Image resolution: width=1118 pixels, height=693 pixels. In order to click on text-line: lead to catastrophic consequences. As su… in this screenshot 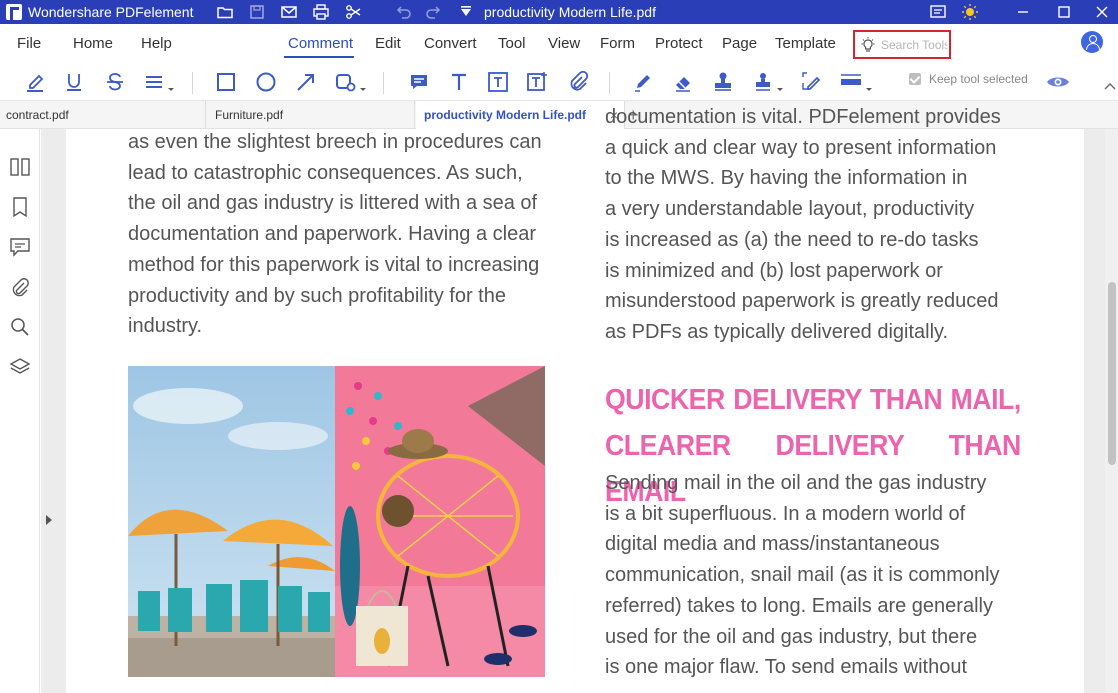, I will do `click(325, 172)`.